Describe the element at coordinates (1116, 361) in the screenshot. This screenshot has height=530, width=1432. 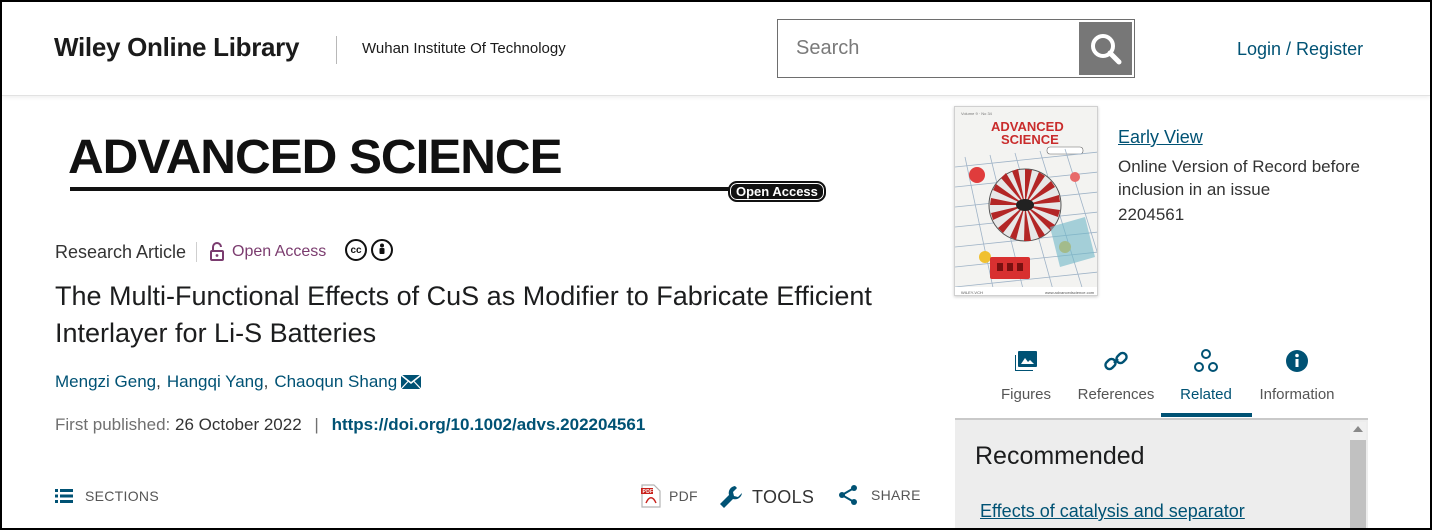
I see `link-icon` at that location.